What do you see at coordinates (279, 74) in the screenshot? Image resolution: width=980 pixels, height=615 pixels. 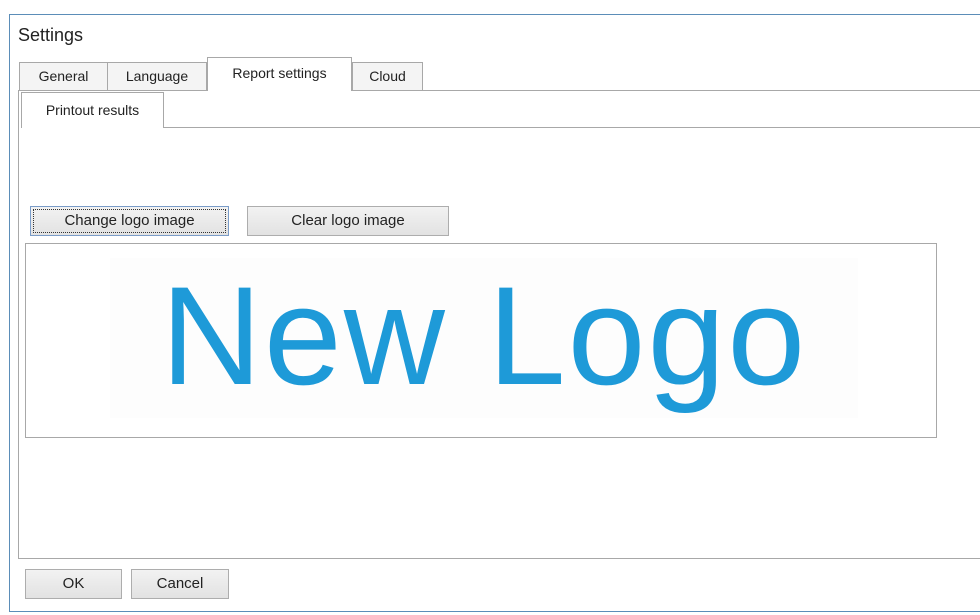 I see `tab-report-settings: Report settings` at bounding box center [279, 74].